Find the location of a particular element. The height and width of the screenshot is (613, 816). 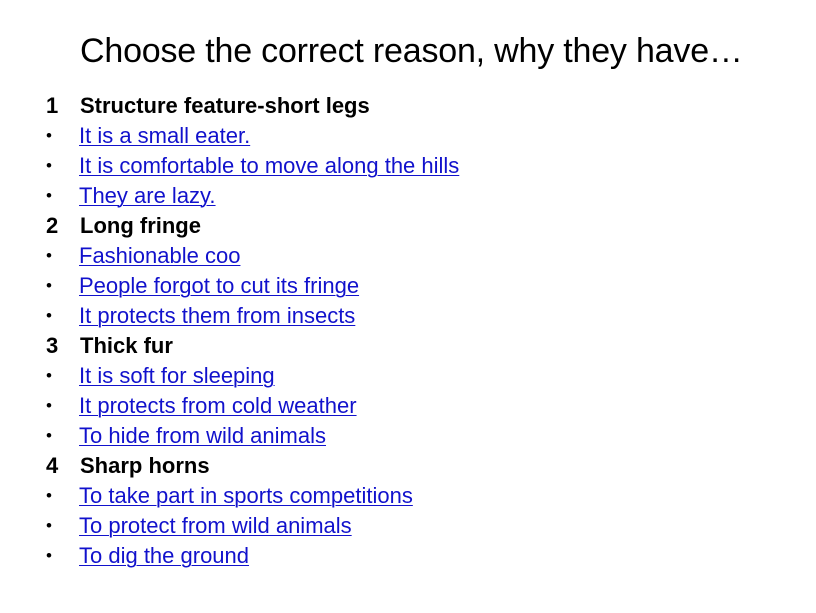

option-link: They are lazy. is located at coordinates (147, 196).